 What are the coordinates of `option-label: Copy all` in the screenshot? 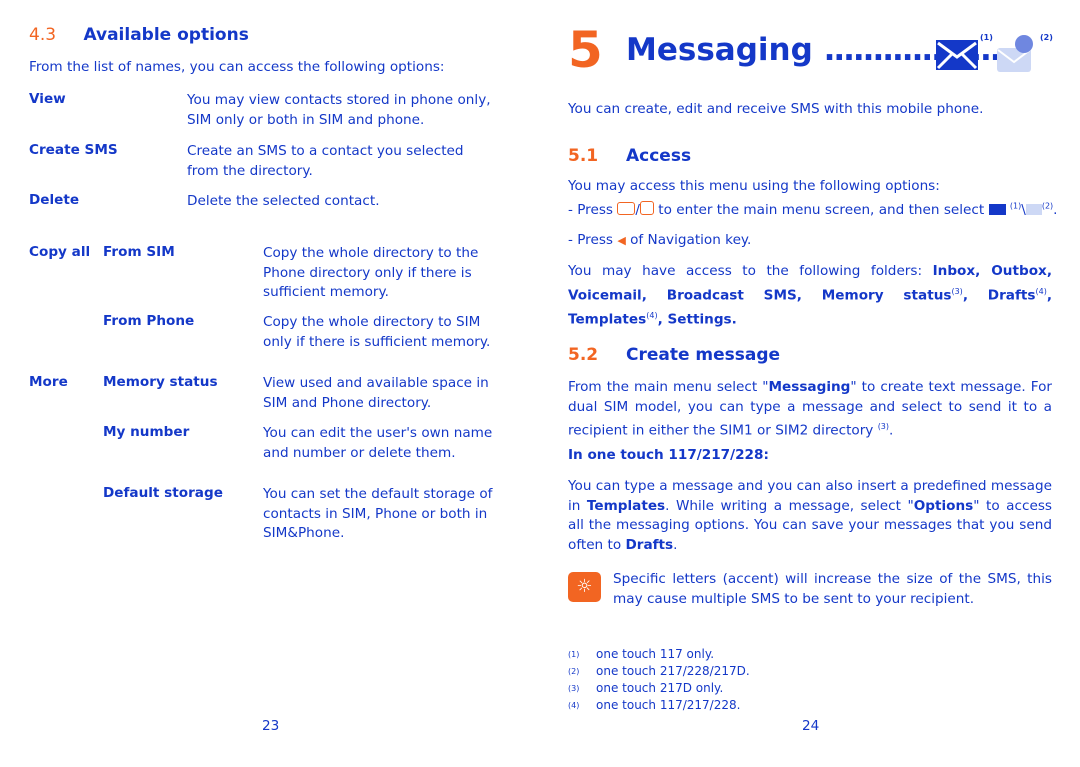 It's located at (60, 252).